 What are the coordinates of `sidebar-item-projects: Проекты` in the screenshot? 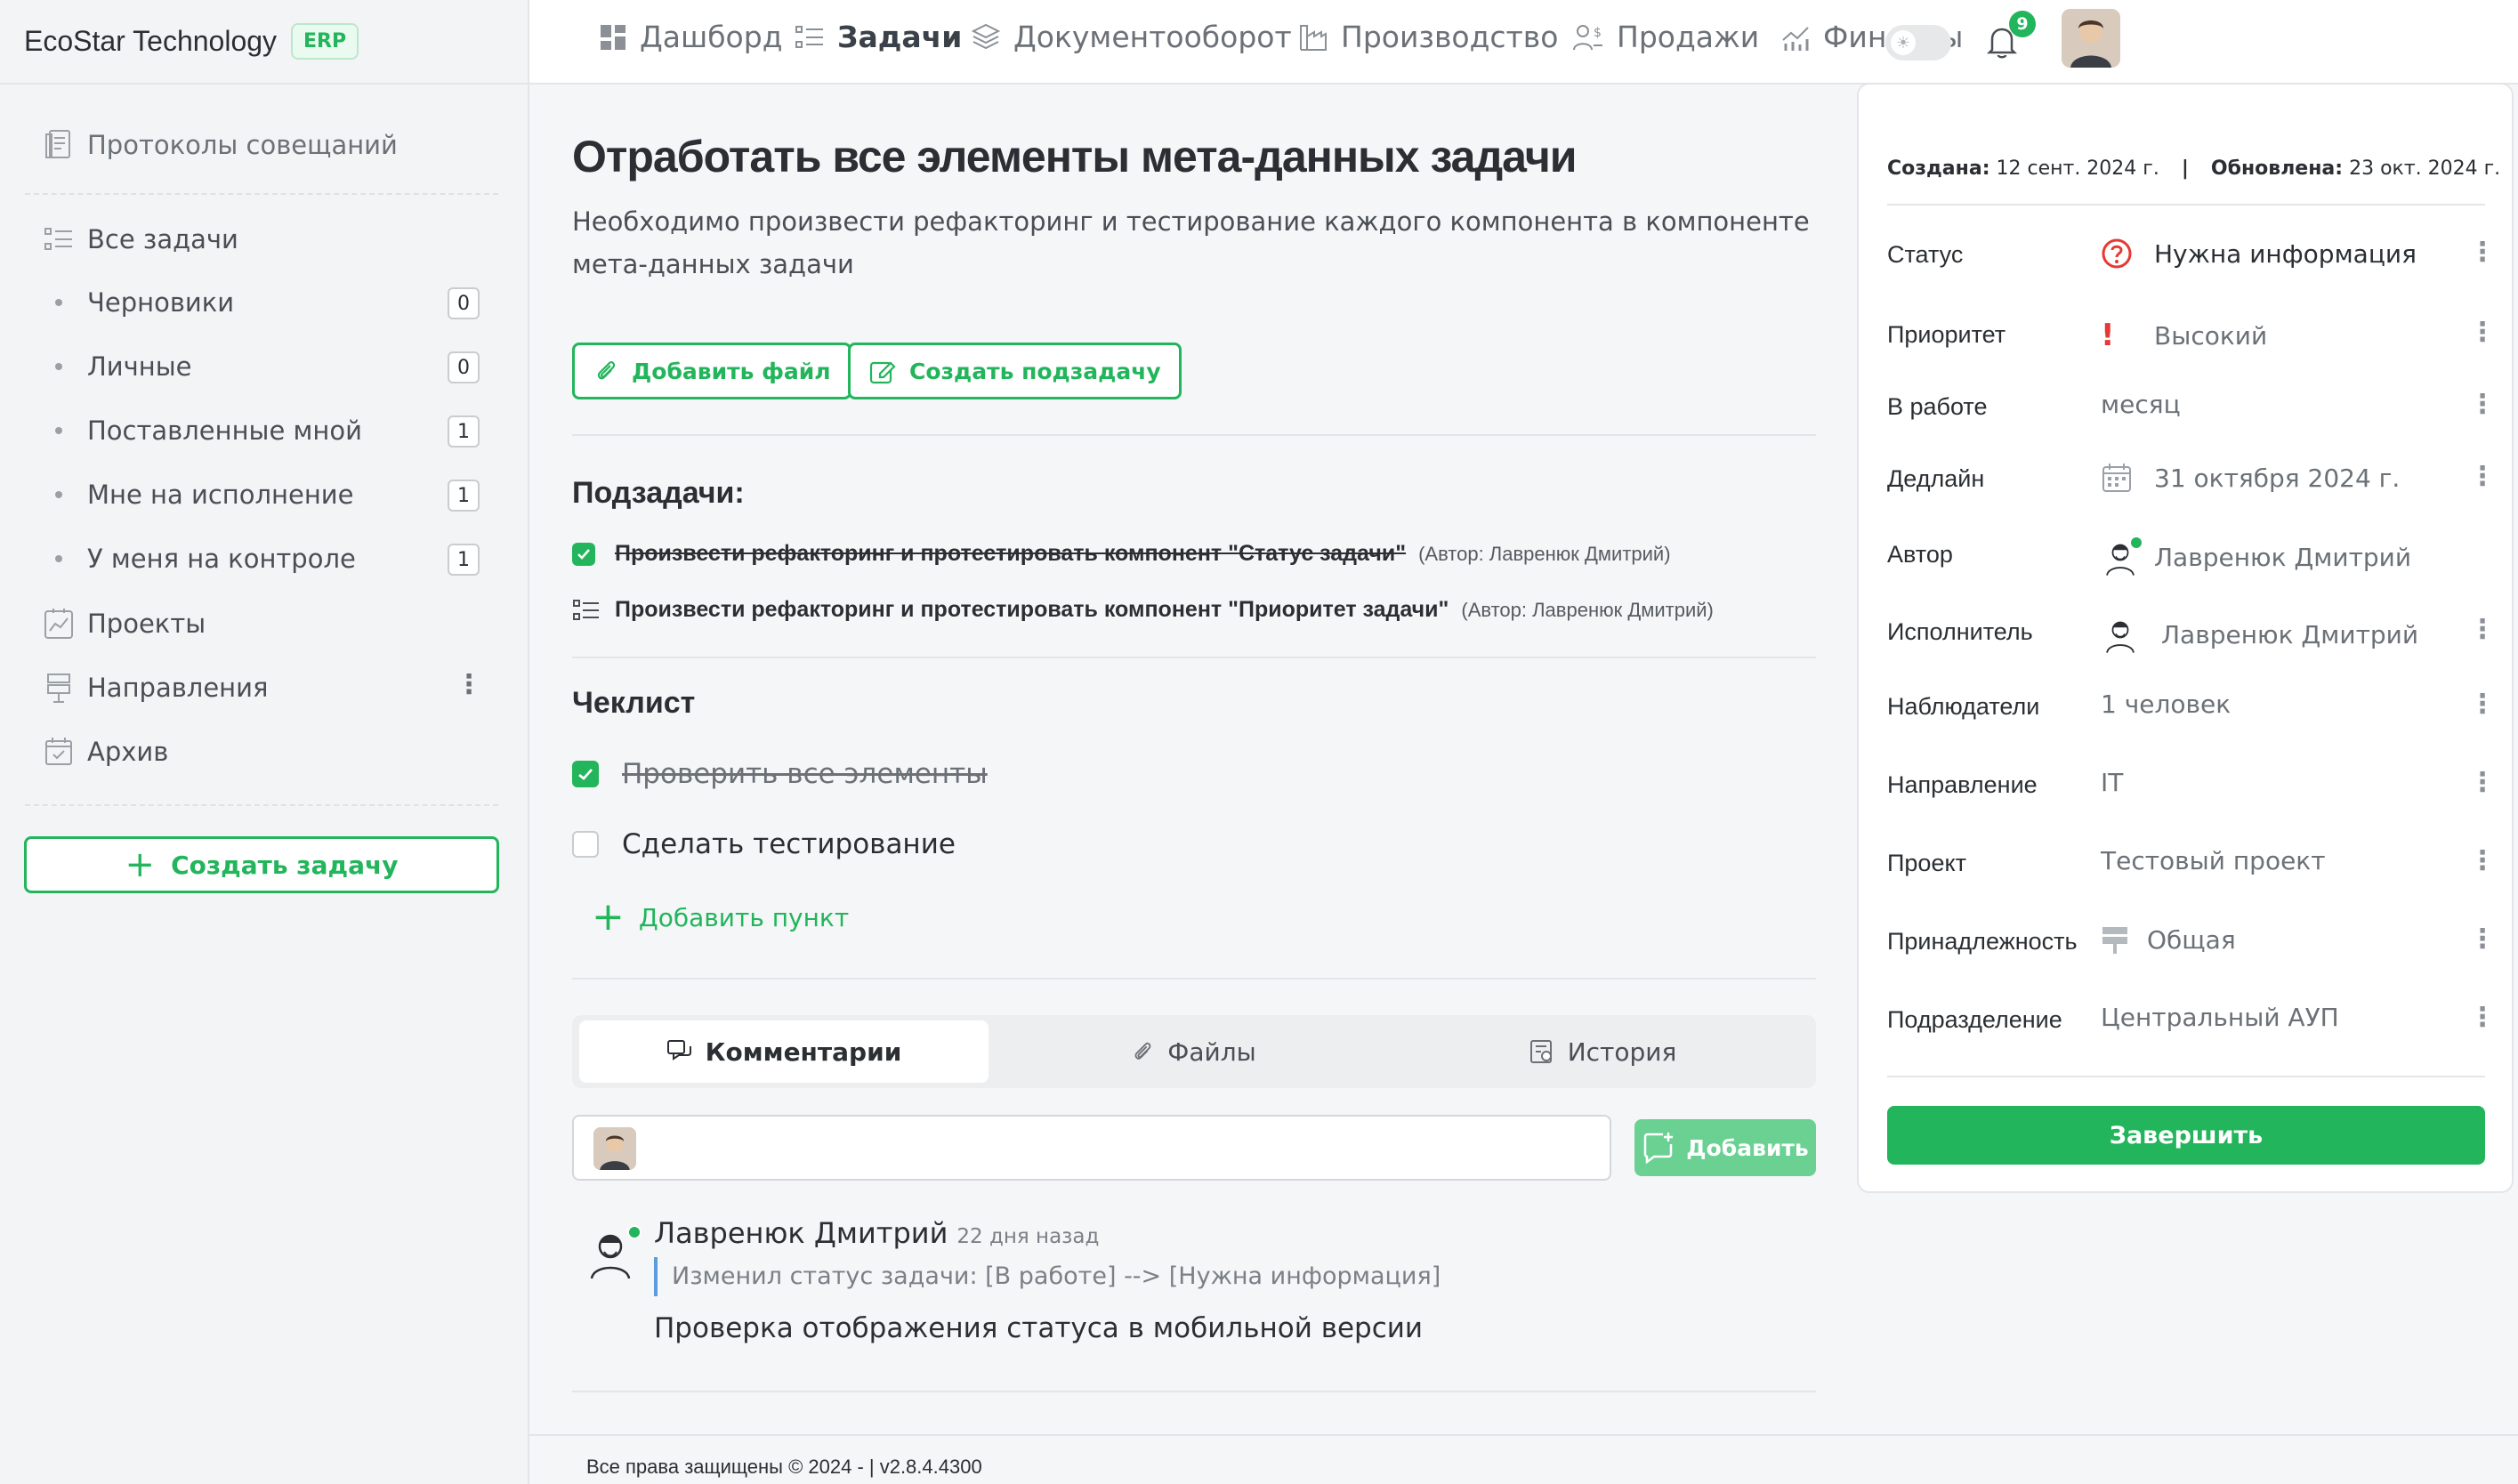 It's located at (125, 624).